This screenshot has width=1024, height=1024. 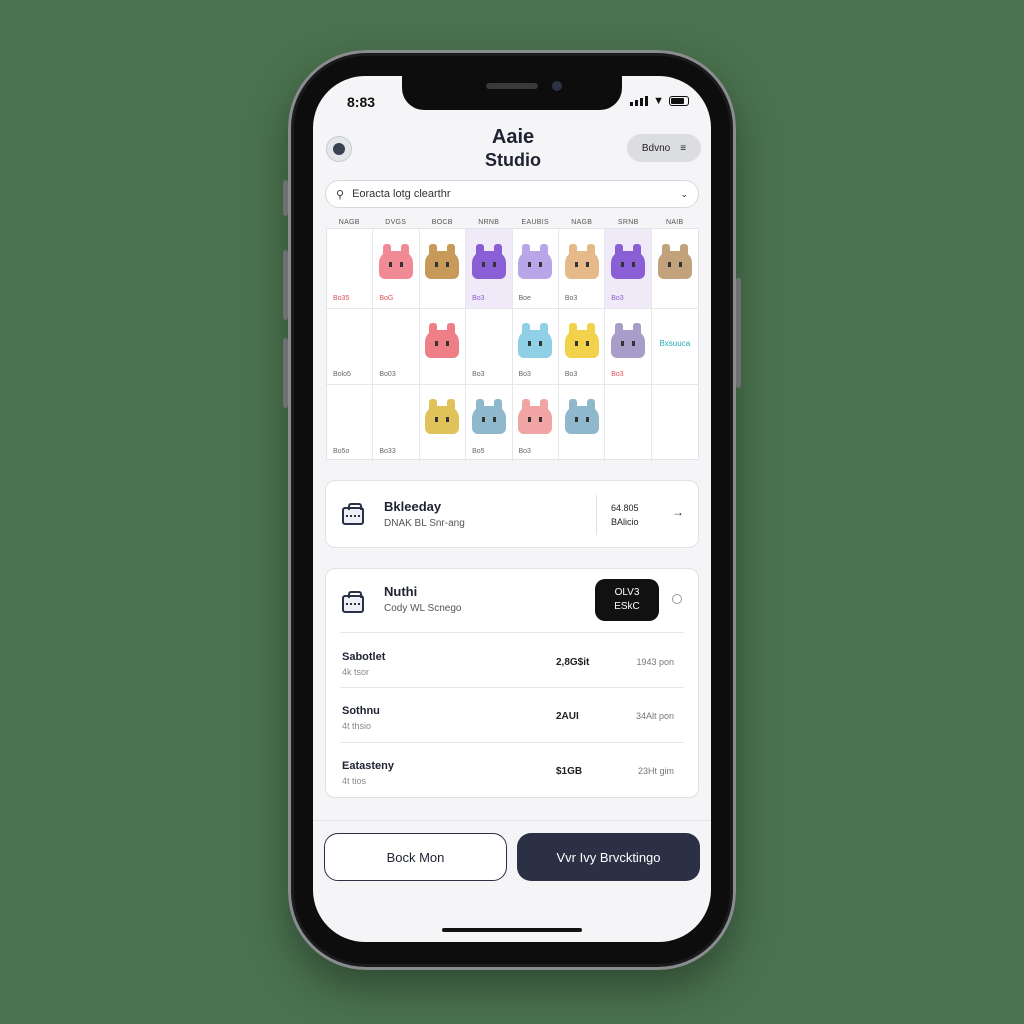 I want to click on grid-cell-label: Bo5, so click(x=478, y=451).